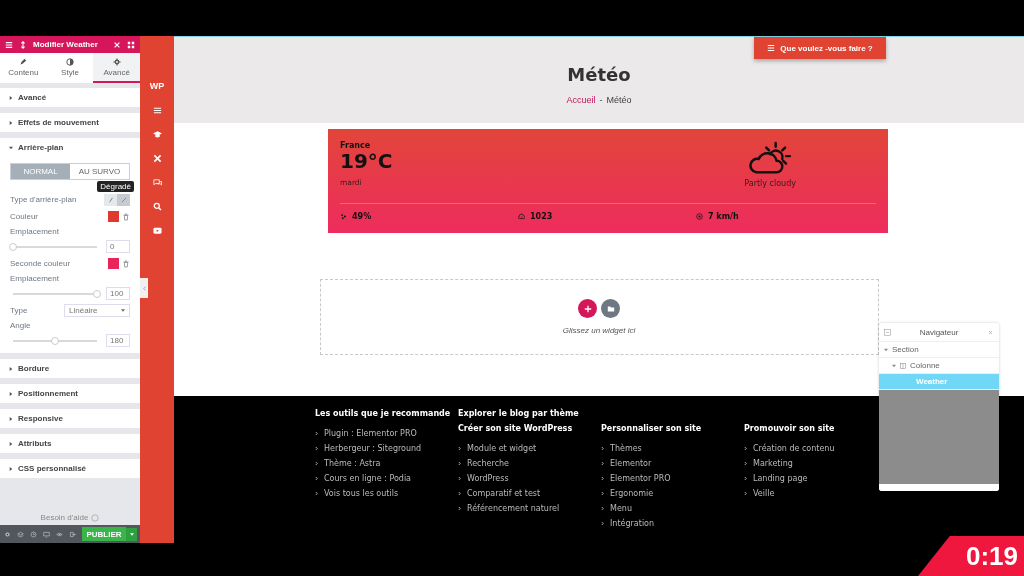 This screenshot has width=1024, height=576. Describe the element at coordinates (626, 448) in the screenshot. I see `footer-link: Thèmes` at that location.